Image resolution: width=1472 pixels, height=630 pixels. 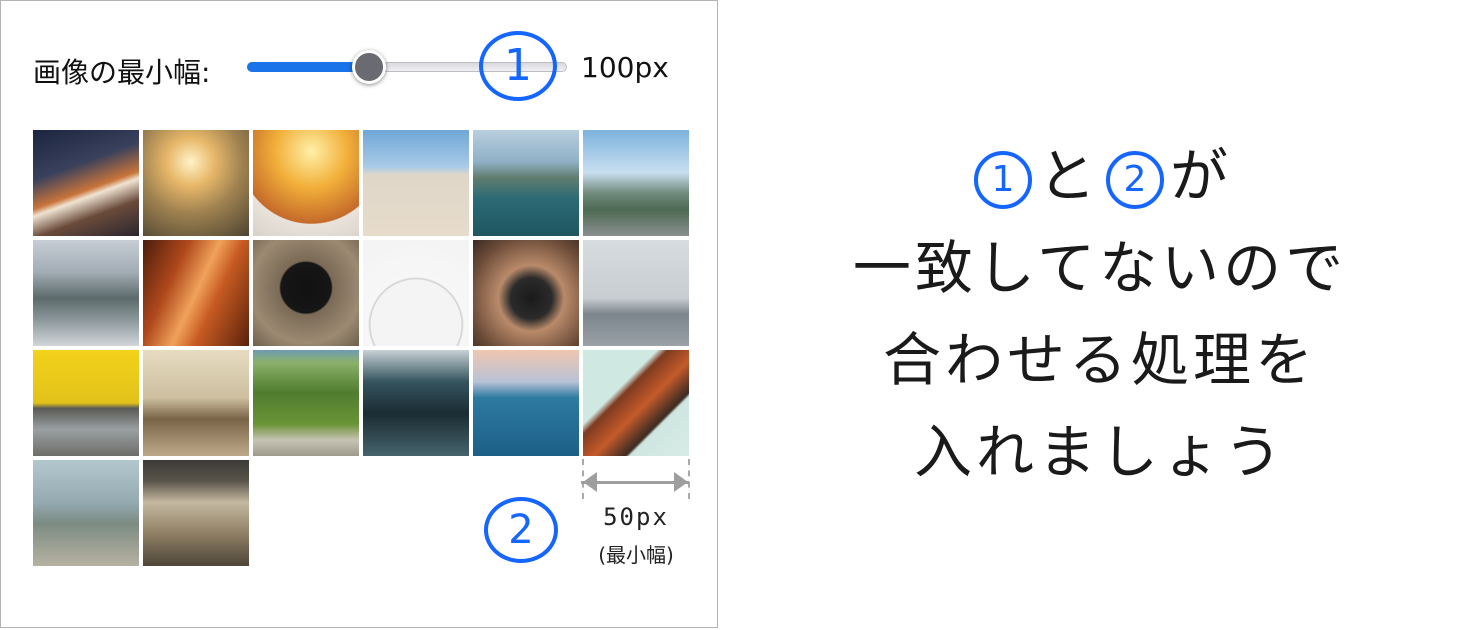 What do you see at coordinates (518, 66) in the screenshot?
I see `marker-1-annotation: 1` at bounding box center [518, 66].